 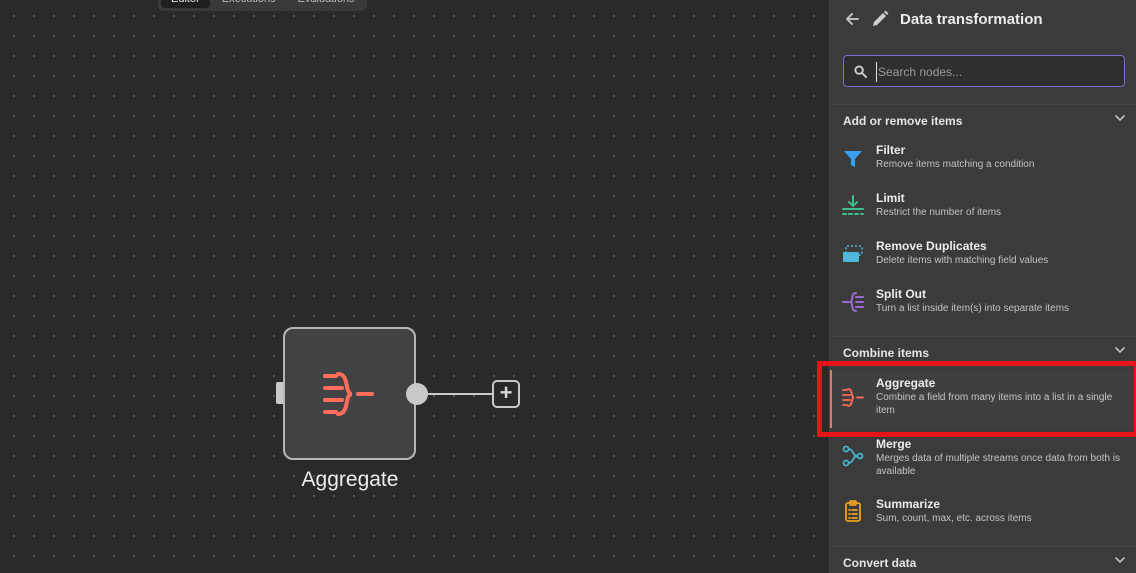 What do you see at coordinates (853, 253) in the screenshot?
I see `remove-duplicates-icon` at bounding box center [853, 253].